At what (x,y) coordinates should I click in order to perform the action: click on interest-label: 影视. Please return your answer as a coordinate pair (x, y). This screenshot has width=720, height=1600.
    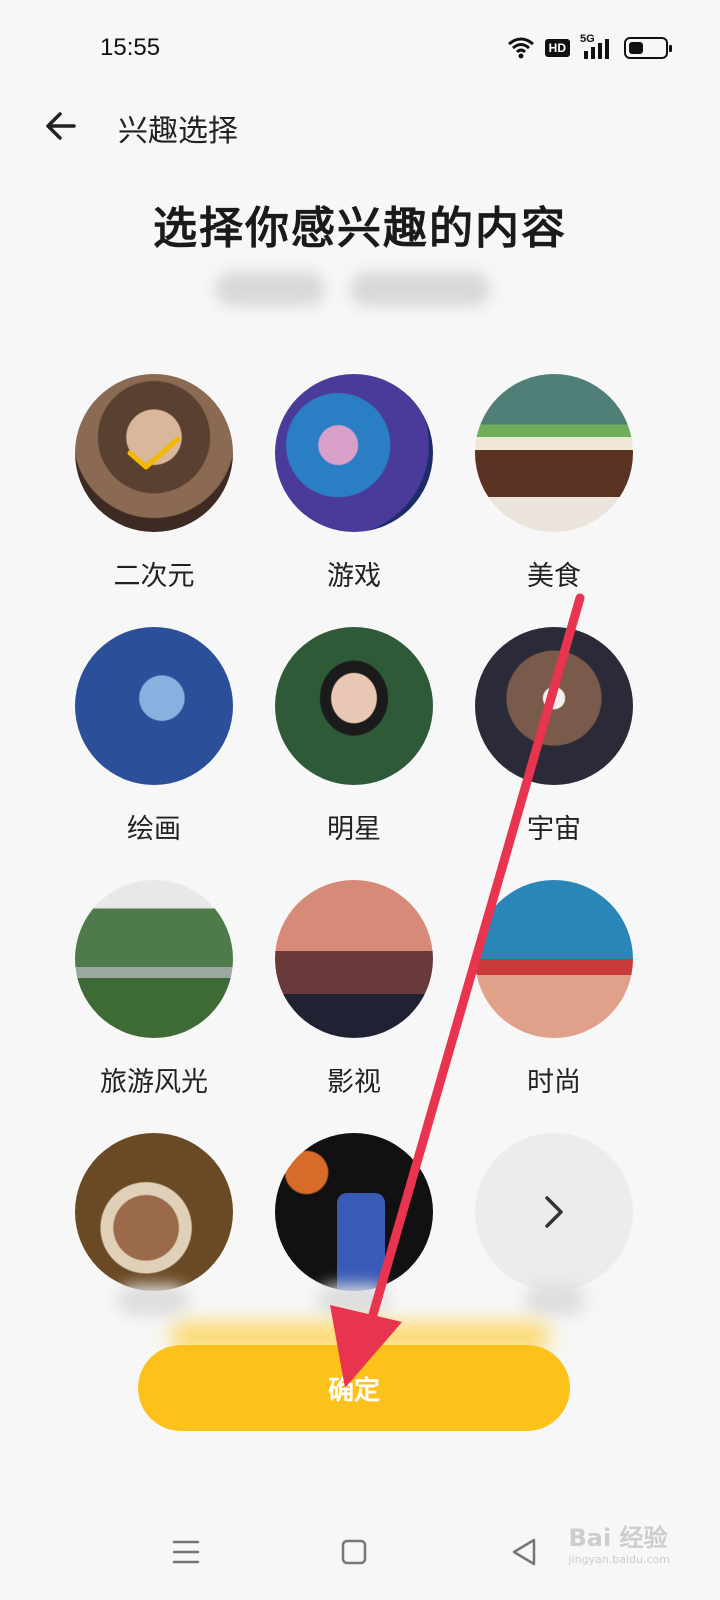
    Looking at the image, I should click on (354, 1082).